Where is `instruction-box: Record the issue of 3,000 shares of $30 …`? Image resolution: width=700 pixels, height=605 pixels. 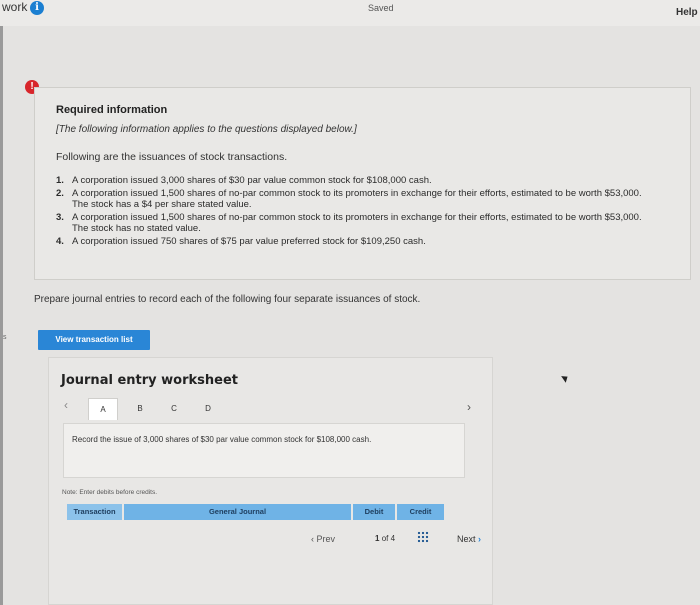
instruction-box: Record the issue of 3,000 shares of $30 … is located at coordinates (264, 450).